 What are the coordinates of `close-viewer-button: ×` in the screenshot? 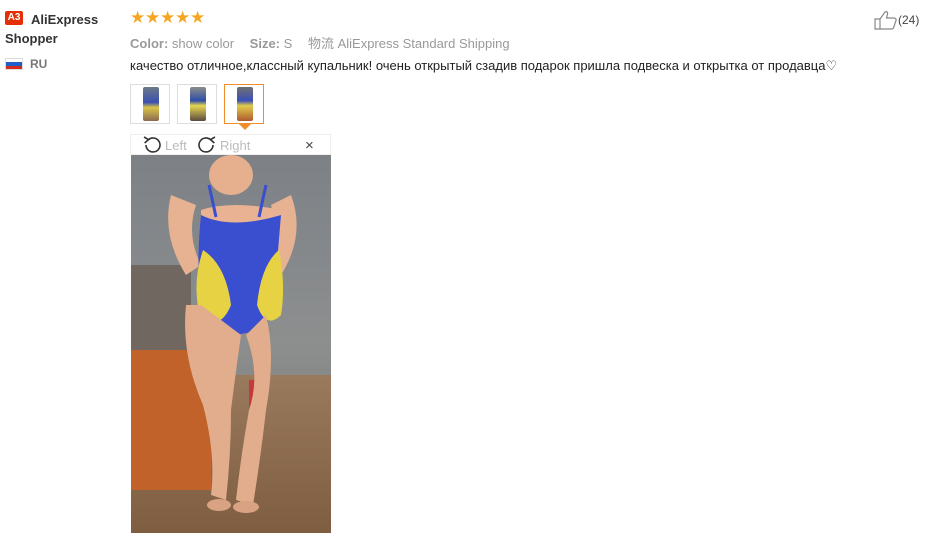 It's located at (309, 145).